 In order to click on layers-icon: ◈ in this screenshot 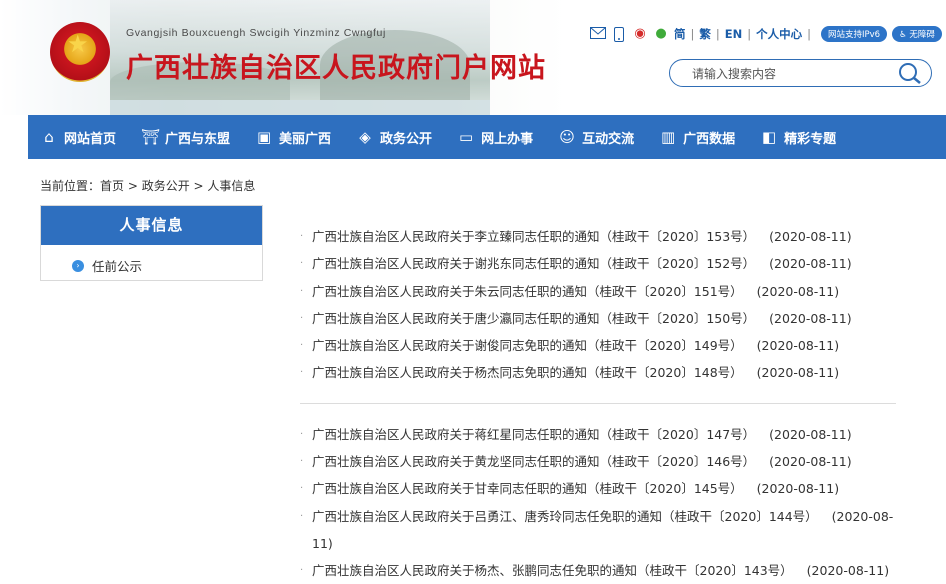, I will do `click(365, 137)`.